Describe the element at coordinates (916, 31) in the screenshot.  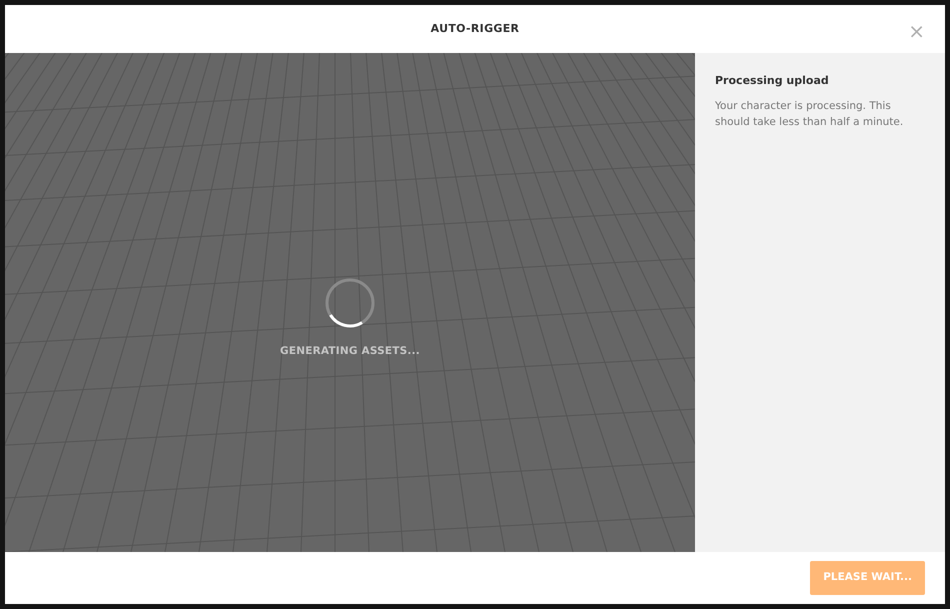
I see `close-button: ×` at that location.